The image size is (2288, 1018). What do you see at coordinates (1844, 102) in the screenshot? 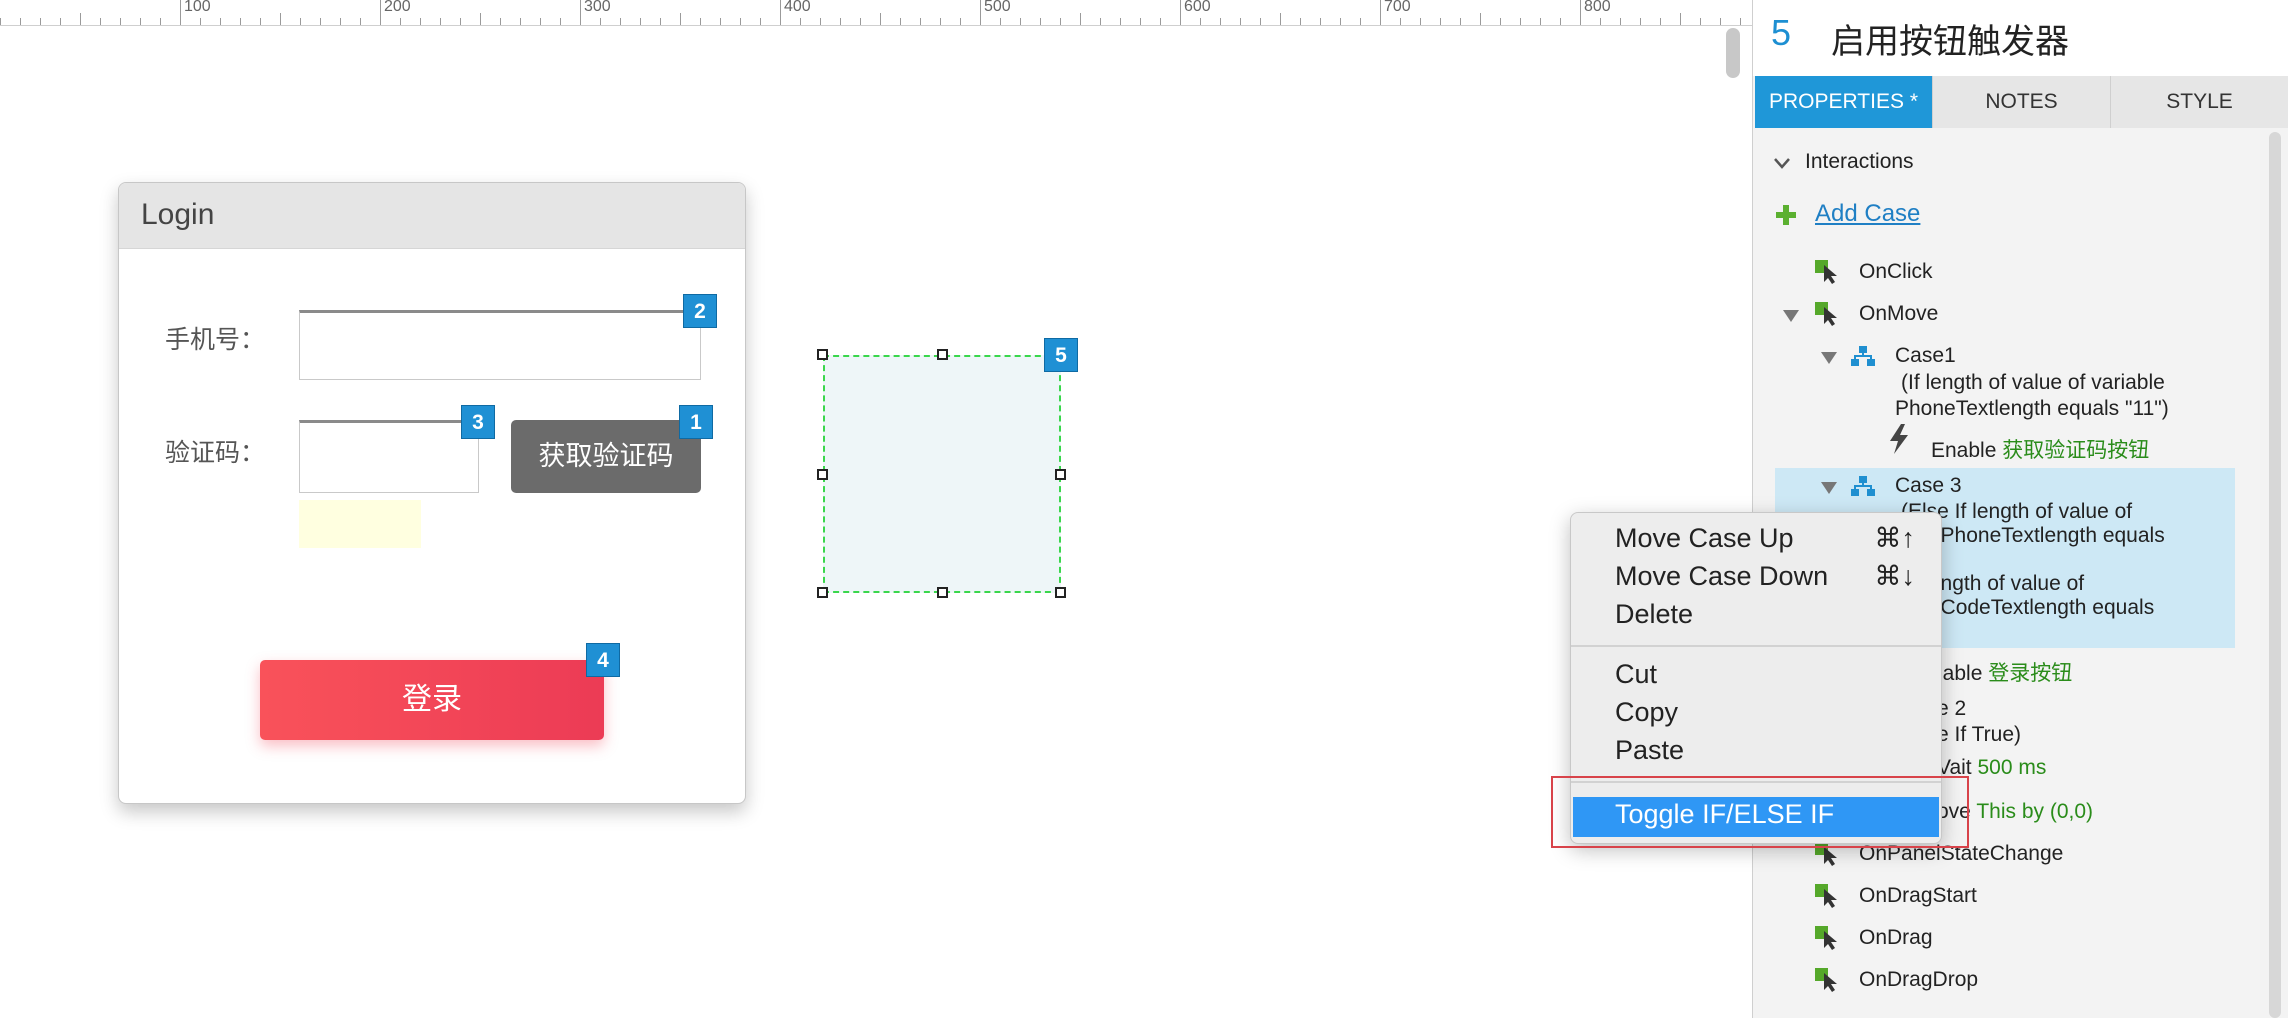
I see `tab-properties: PROPERTIES *` at bounding box center [1844, 102].